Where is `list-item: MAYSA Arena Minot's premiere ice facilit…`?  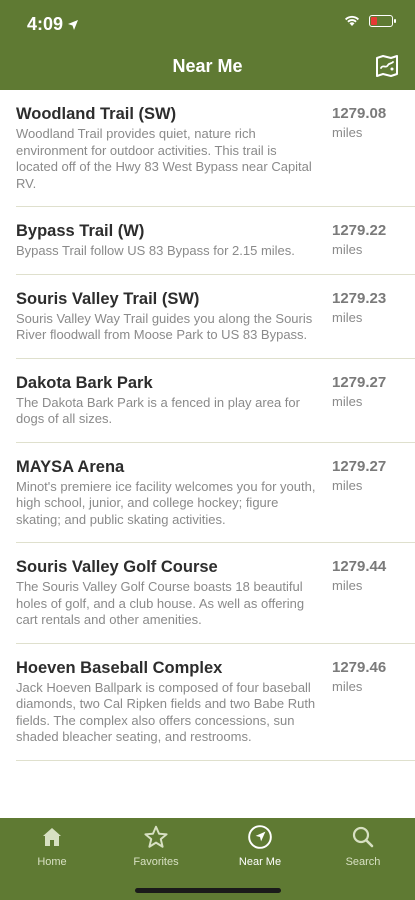
list-item: MAYSA Arena Minot's premiere ice facilit… is located at coordinates (215, 493).